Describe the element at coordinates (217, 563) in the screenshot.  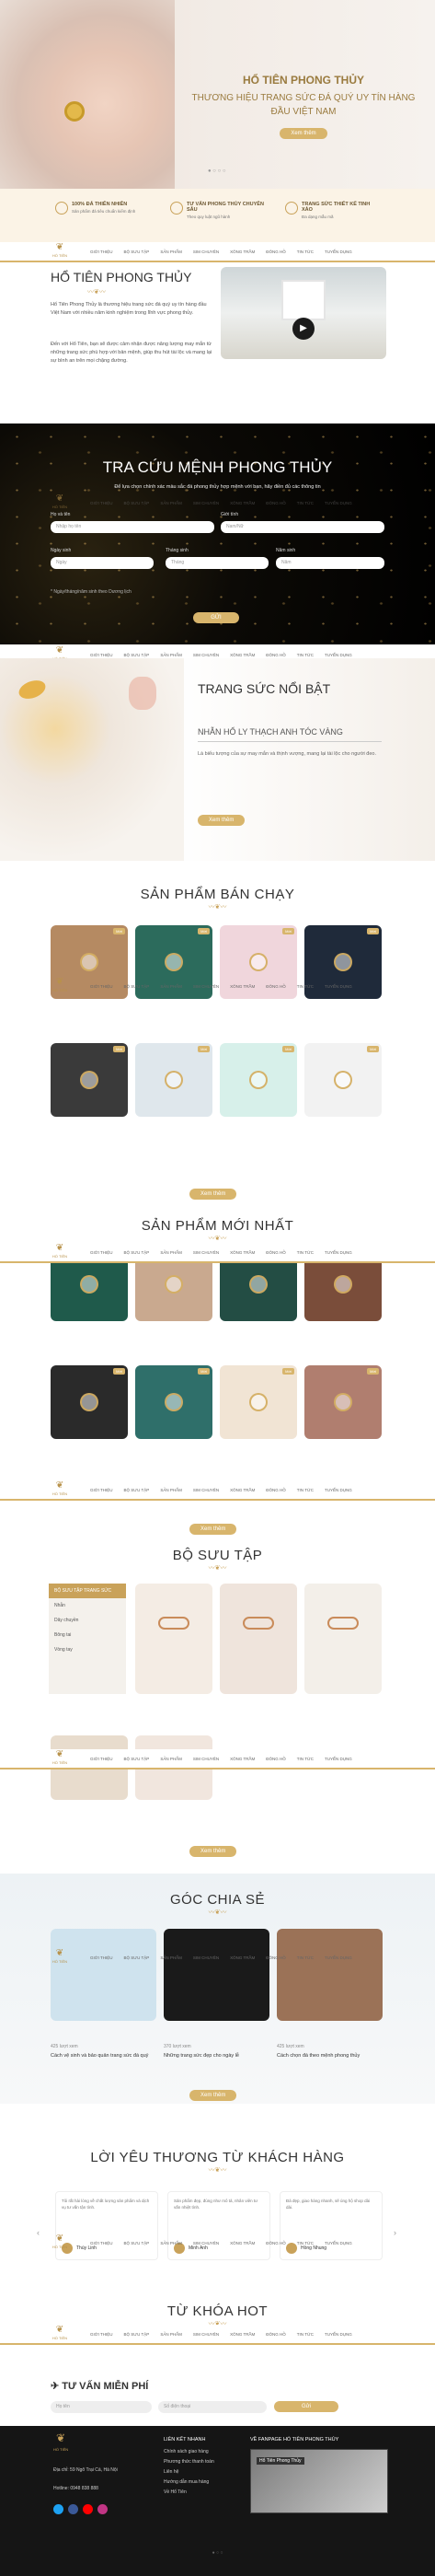
I see `lookup-field-input: Tháng` at that location.